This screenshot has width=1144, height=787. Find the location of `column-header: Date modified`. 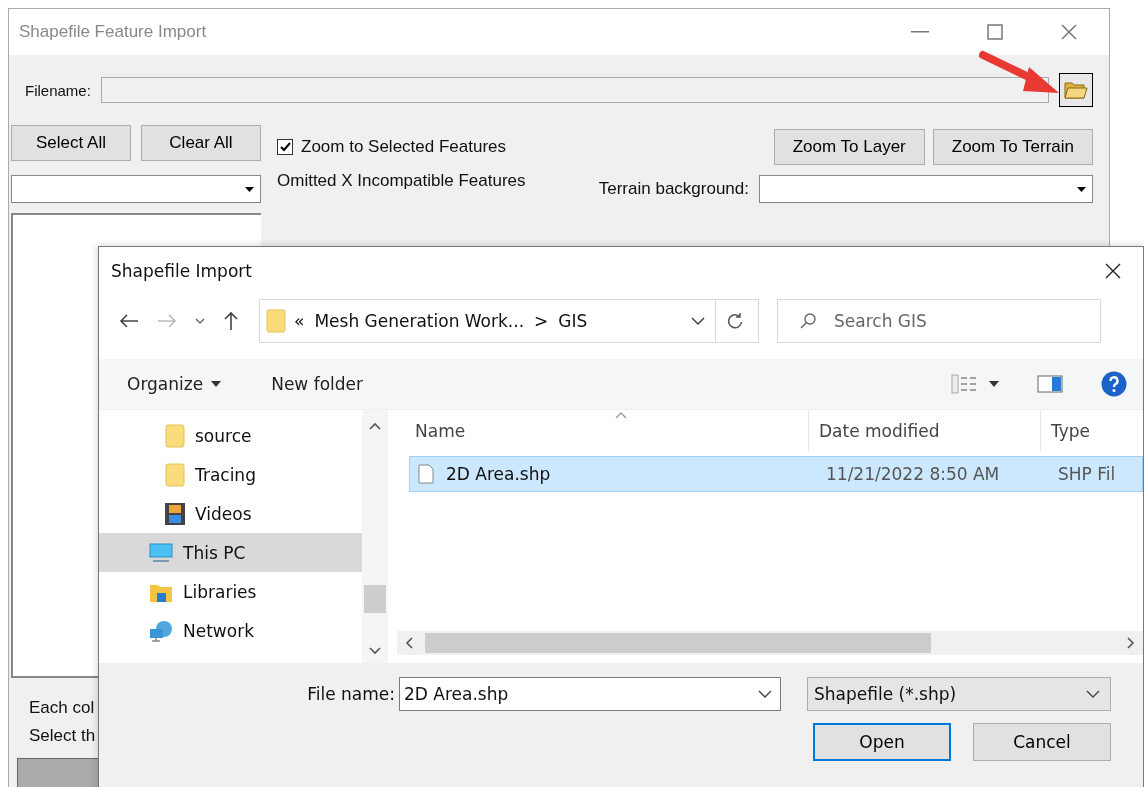

column-header: Date modified is located at coordinates (925, 431).